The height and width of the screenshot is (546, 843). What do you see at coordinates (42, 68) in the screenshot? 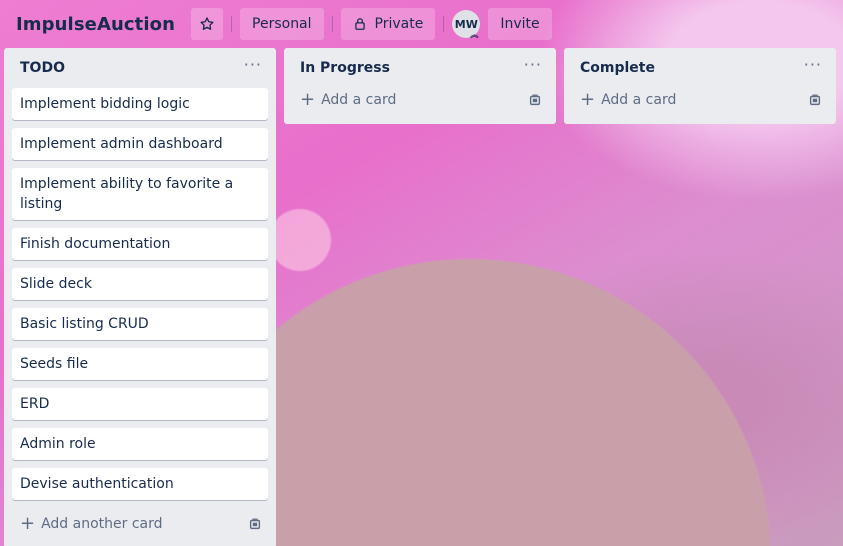
I see `list-title: TODO` at bounding box center [42, 68].